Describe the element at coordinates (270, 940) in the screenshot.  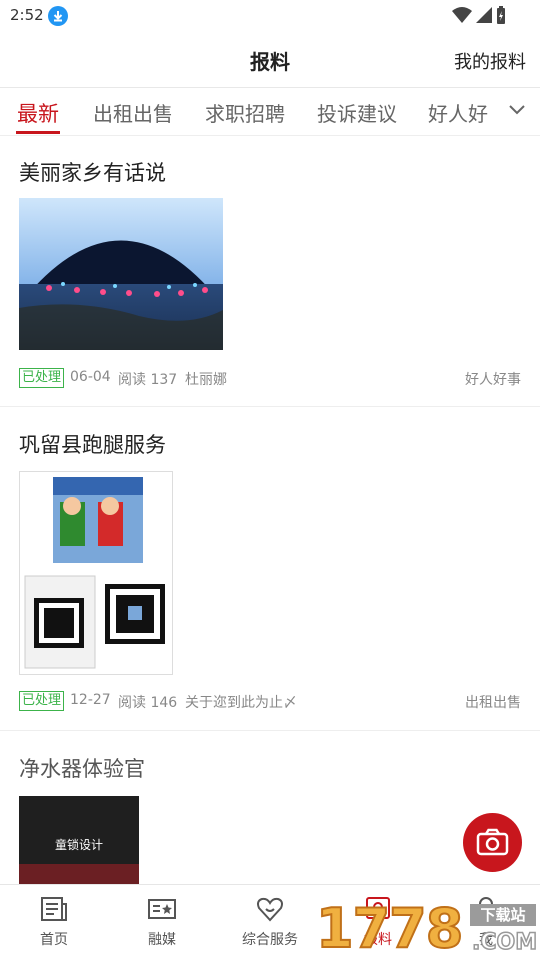
I see `nav-label: 综合服务` at that location.